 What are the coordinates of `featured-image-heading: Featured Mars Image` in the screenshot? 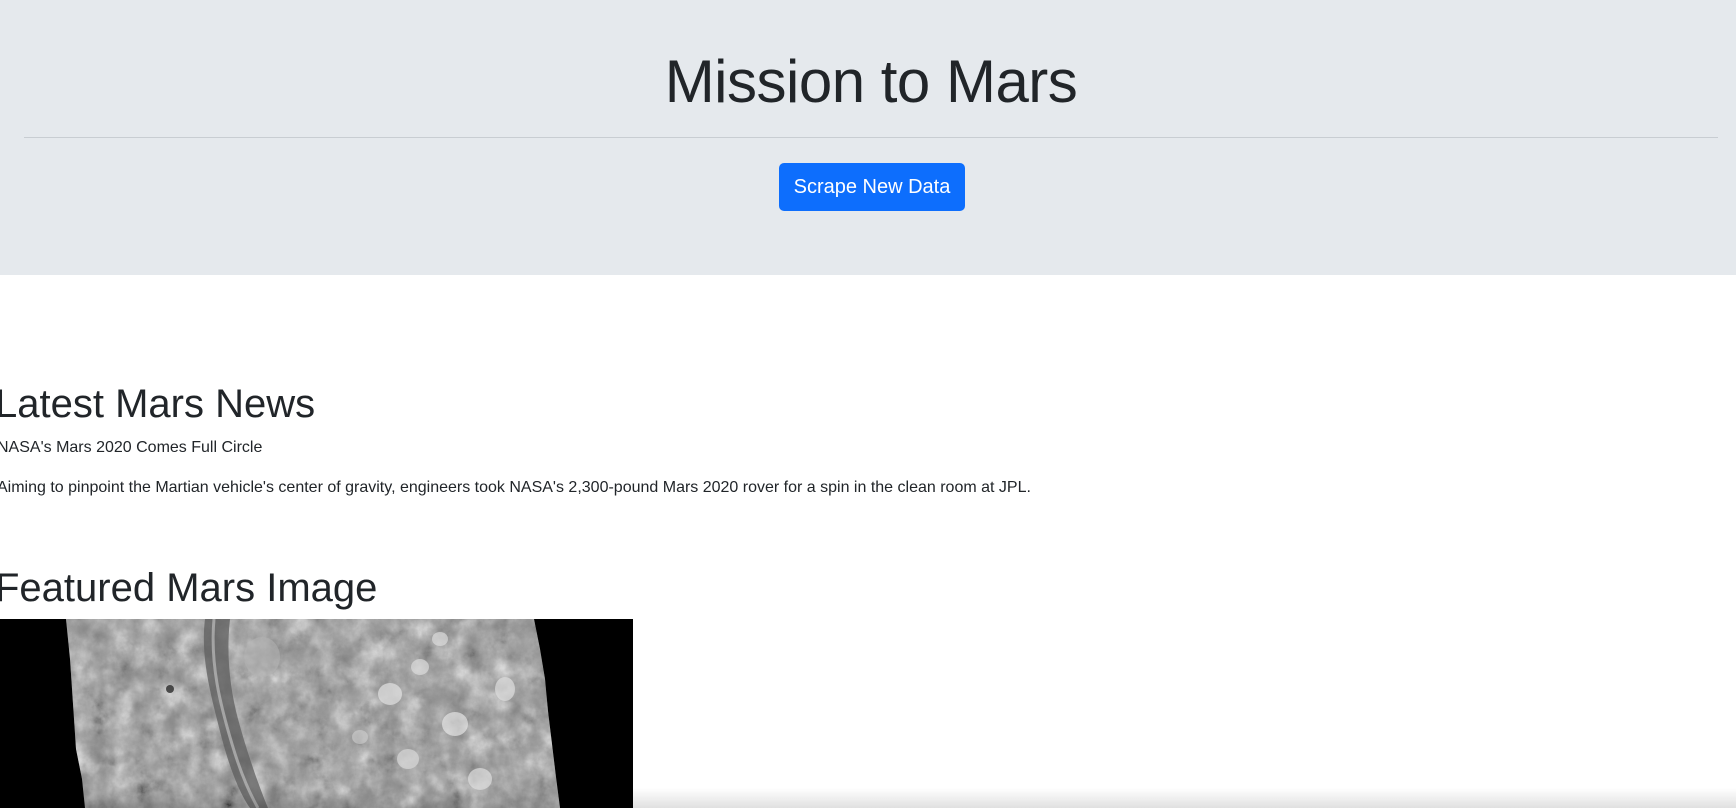 It's located at (189, 588).